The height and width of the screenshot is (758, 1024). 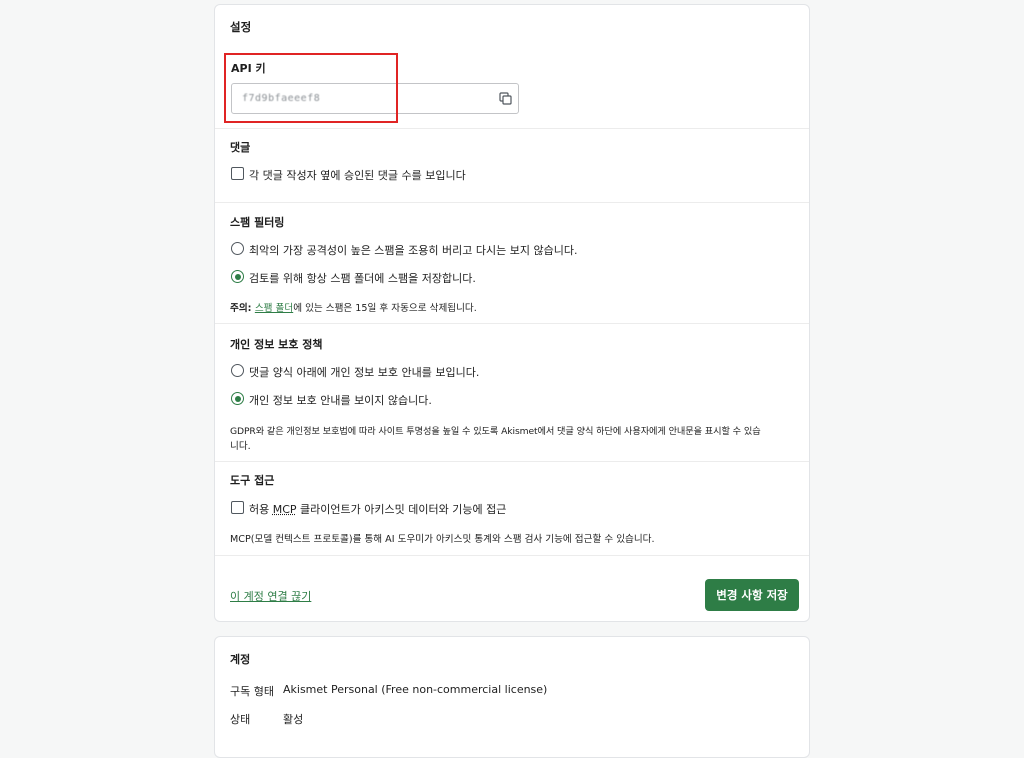 I want to click on privacy-radio-hide, so click(x=237, y=398).